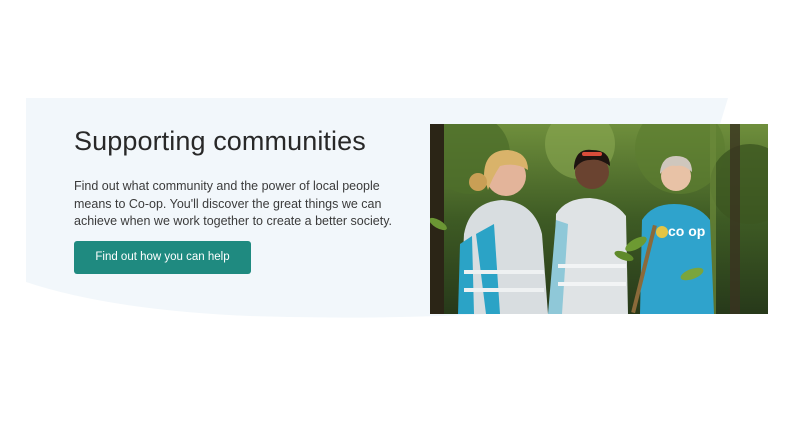  I want to click on section-title: Supporting communities, so click(220, 141).